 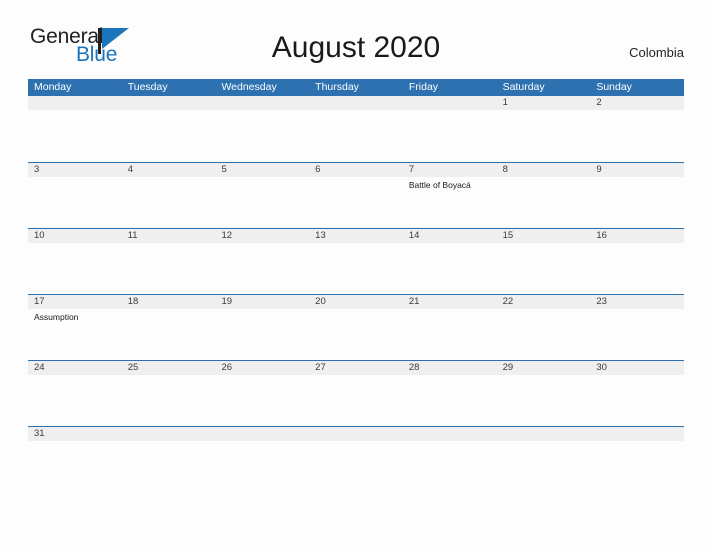 I want to click on day-number: 5, so click(x=262, y=170).